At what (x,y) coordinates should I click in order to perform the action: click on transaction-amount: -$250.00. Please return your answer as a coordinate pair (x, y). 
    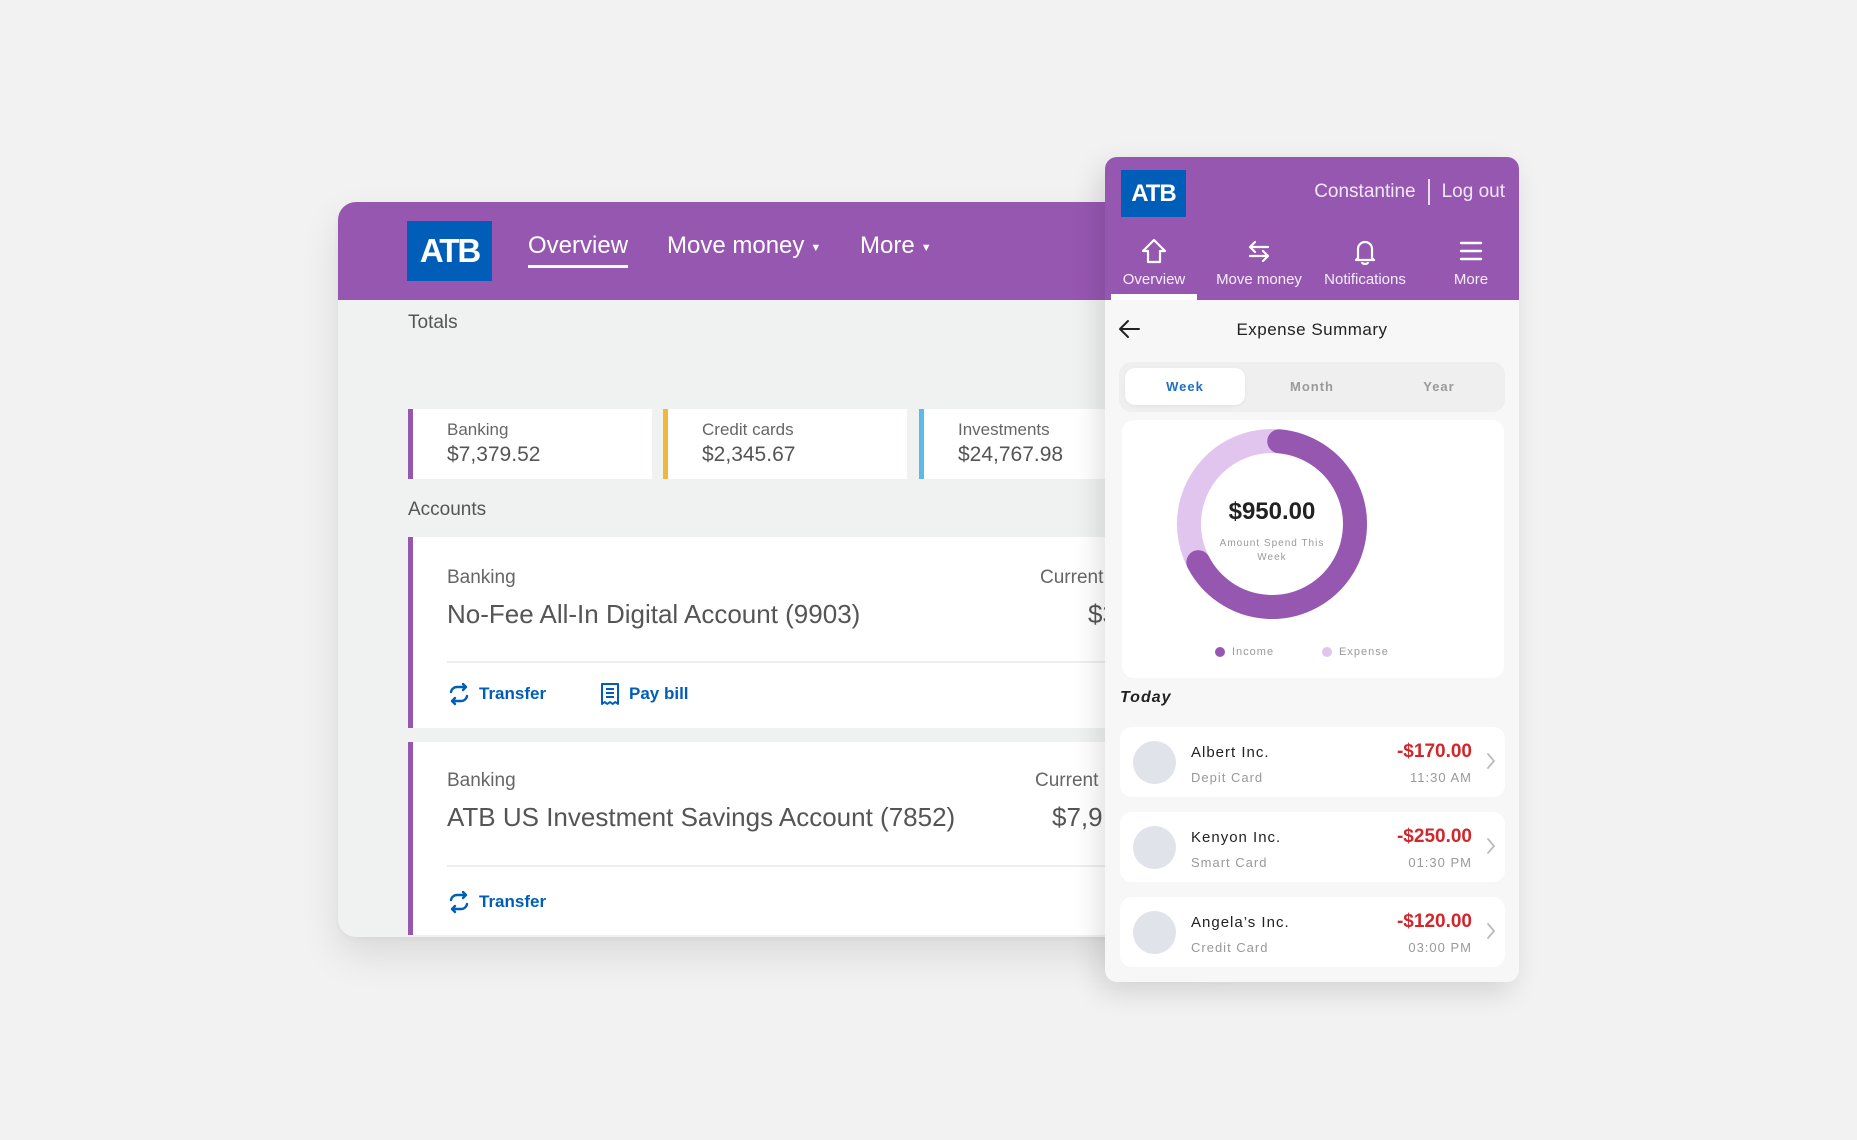
    Looking at the image, I should click on (1434, 836).